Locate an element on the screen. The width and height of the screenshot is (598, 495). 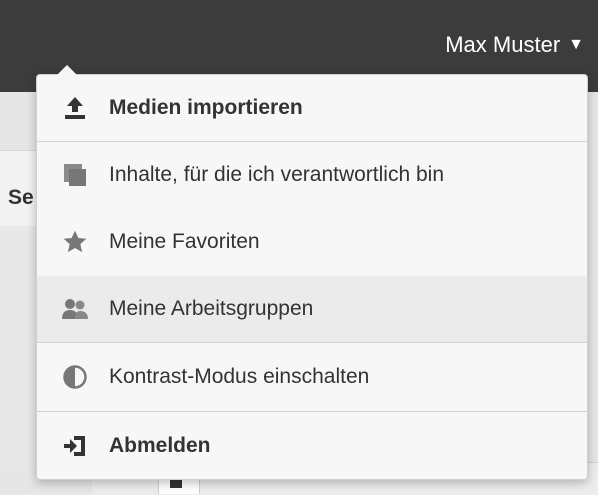
logout-icon is located at coordinates (75, 446).